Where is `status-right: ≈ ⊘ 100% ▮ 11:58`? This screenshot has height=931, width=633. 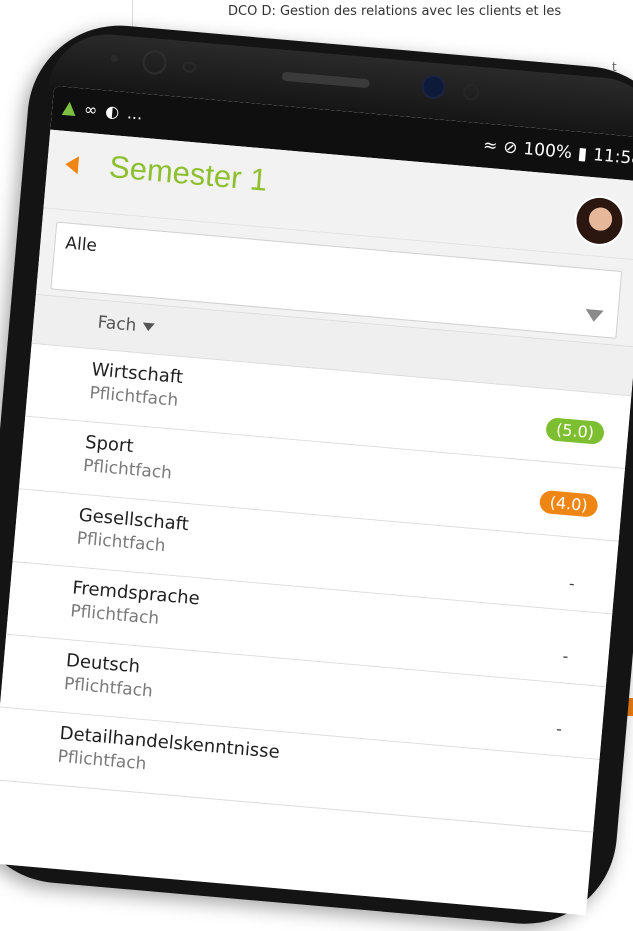
status-right: ≈ ⊘ 100% ▮ 11:58 is located at coordinates (557, 152).